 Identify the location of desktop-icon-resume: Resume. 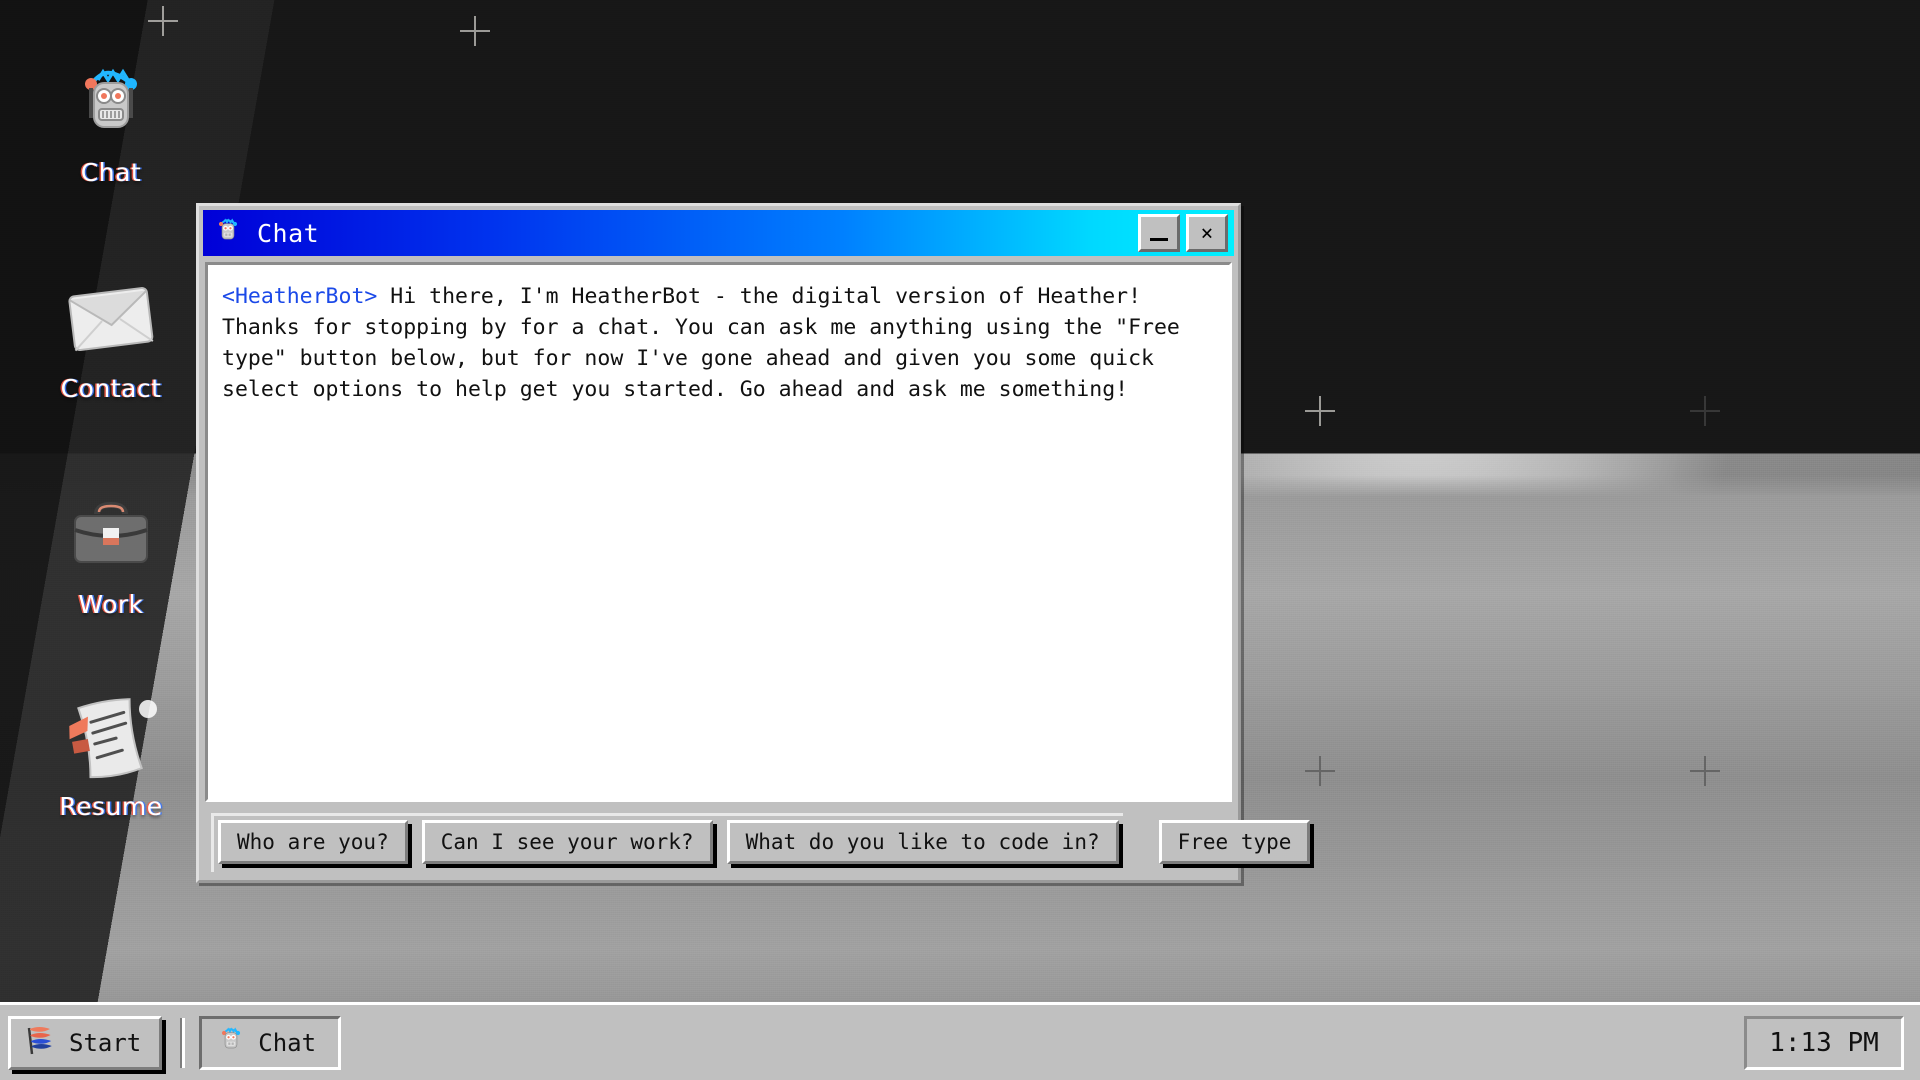
(111, 755).